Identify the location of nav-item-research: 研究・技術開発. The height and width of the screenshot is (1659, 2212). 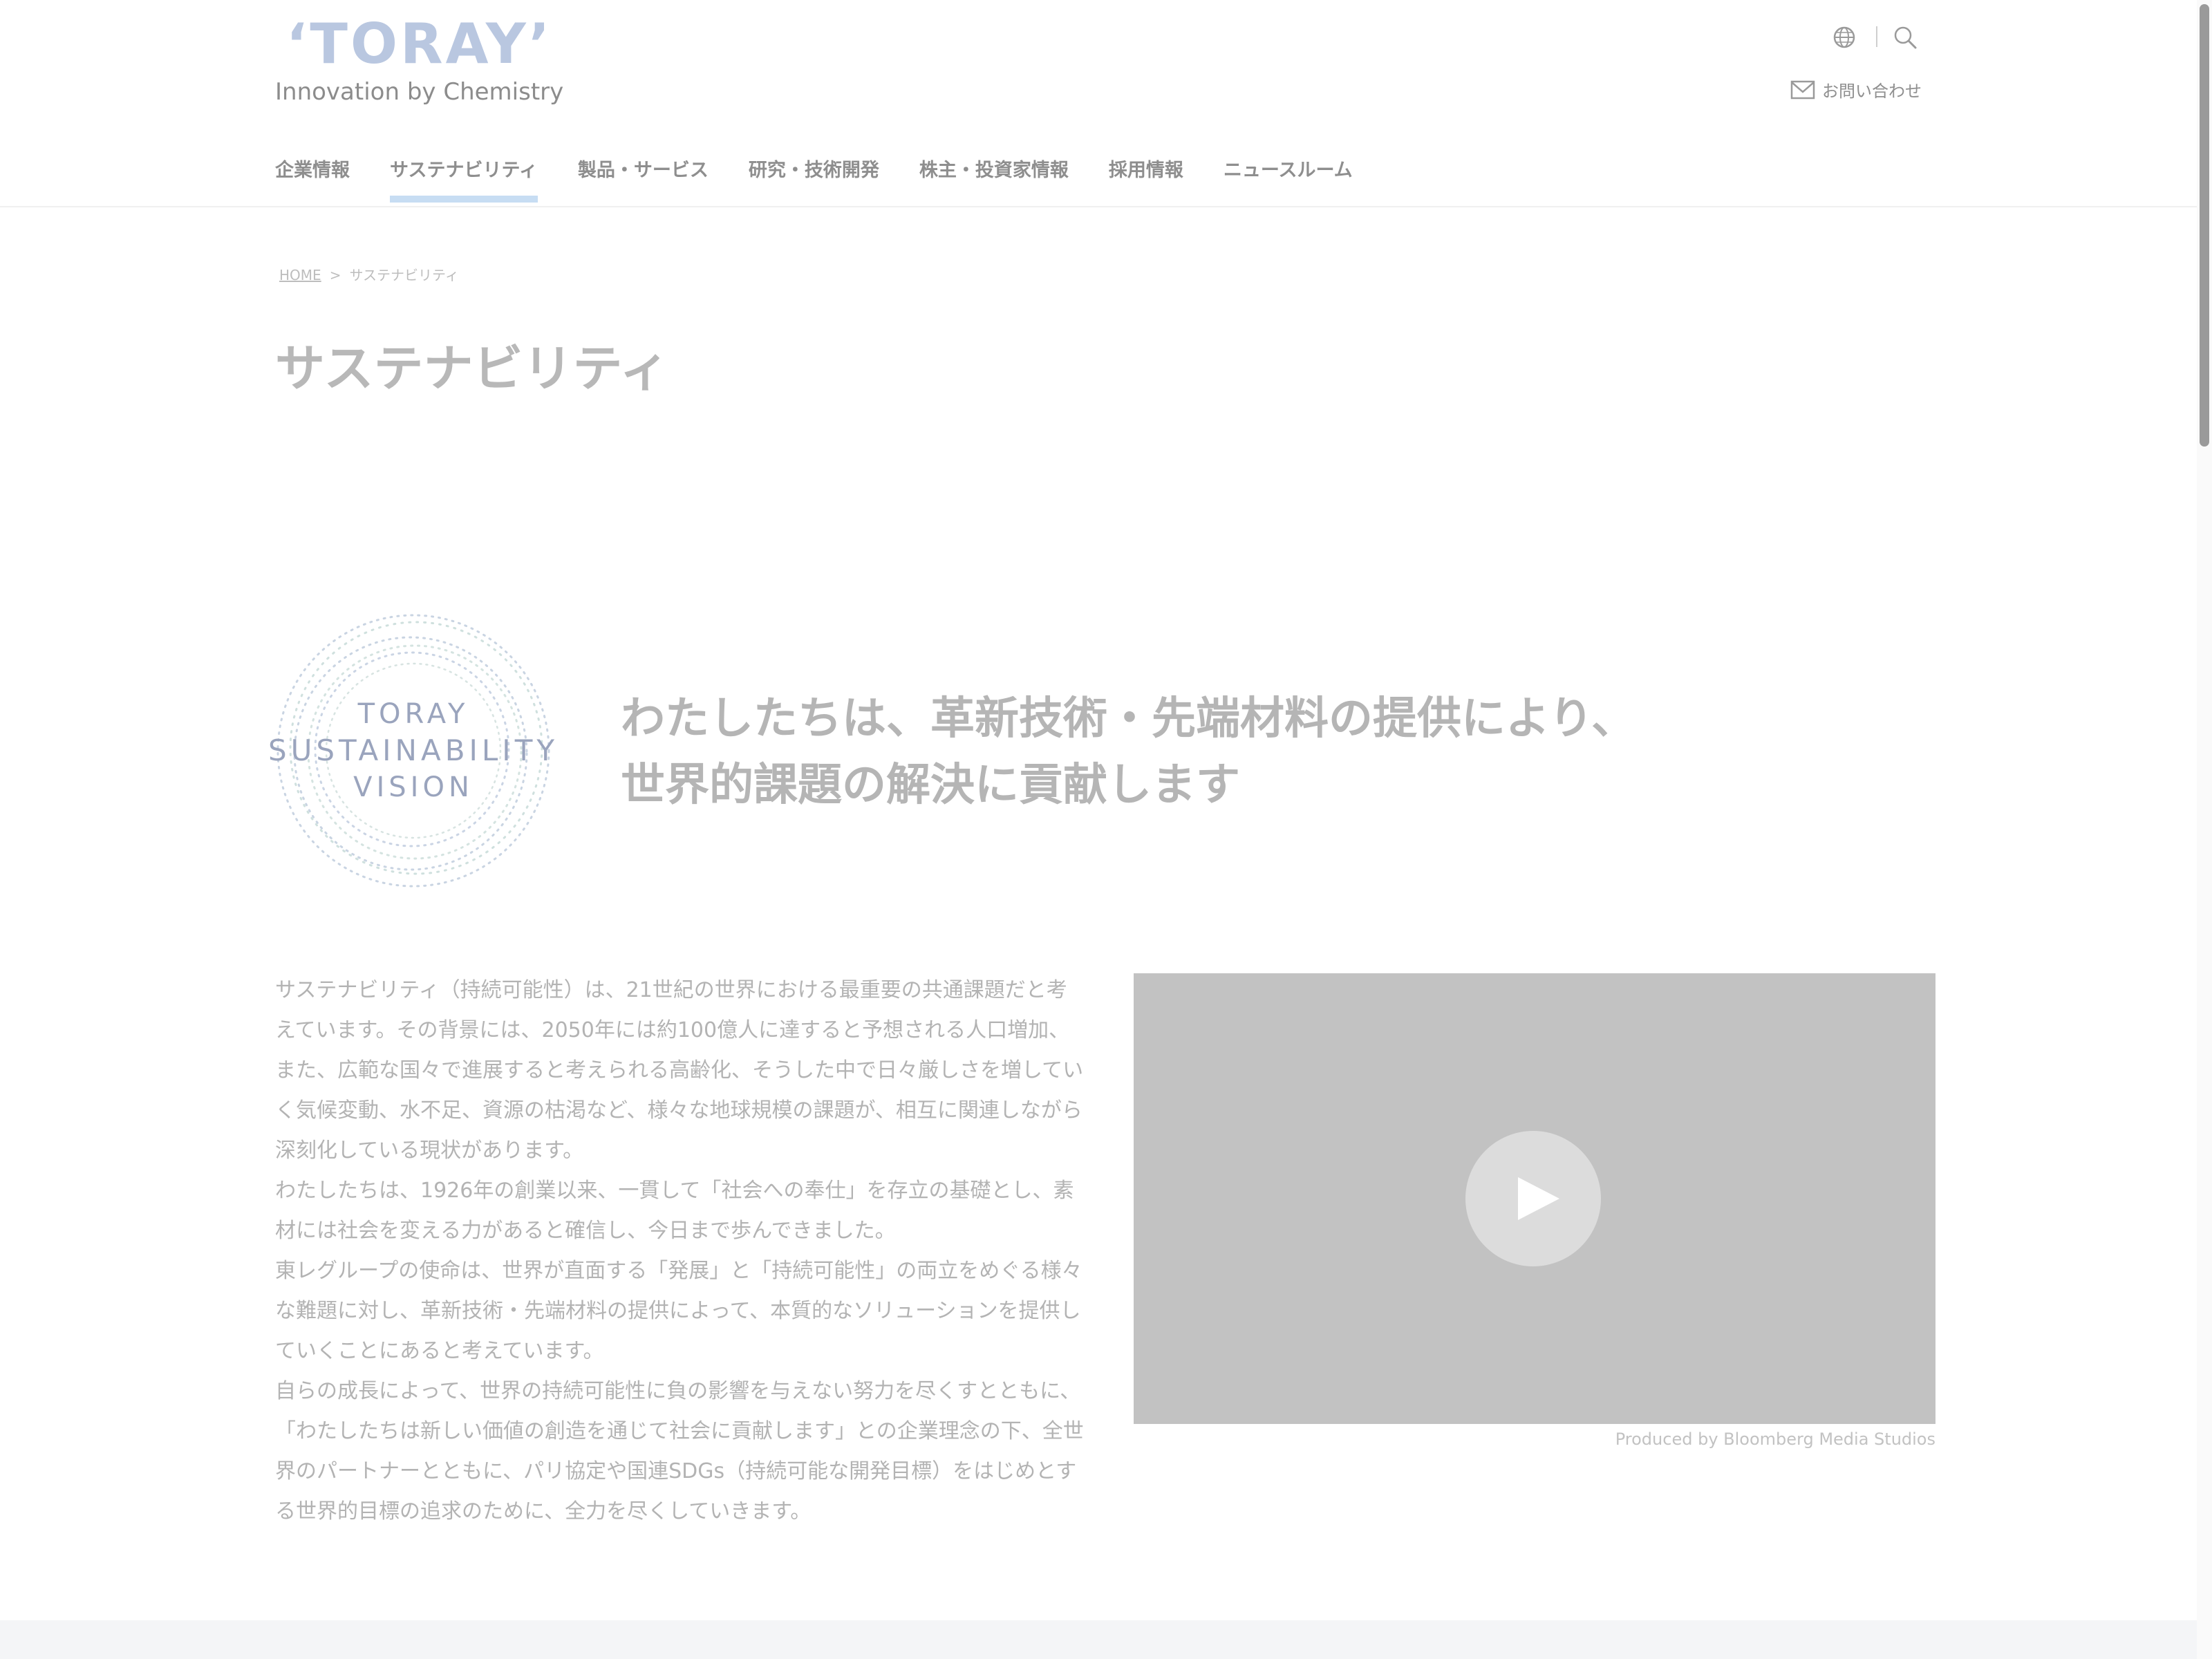
(814, 177).